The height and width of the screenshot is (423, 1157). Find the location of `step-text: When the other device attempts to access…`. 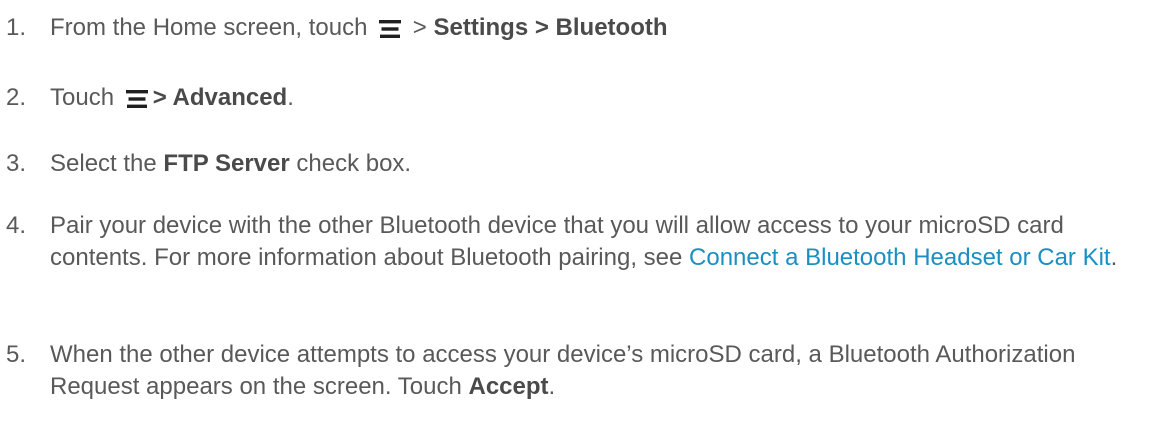

step-text: When the other device attempts to access… is located at coordinates (600, 371).